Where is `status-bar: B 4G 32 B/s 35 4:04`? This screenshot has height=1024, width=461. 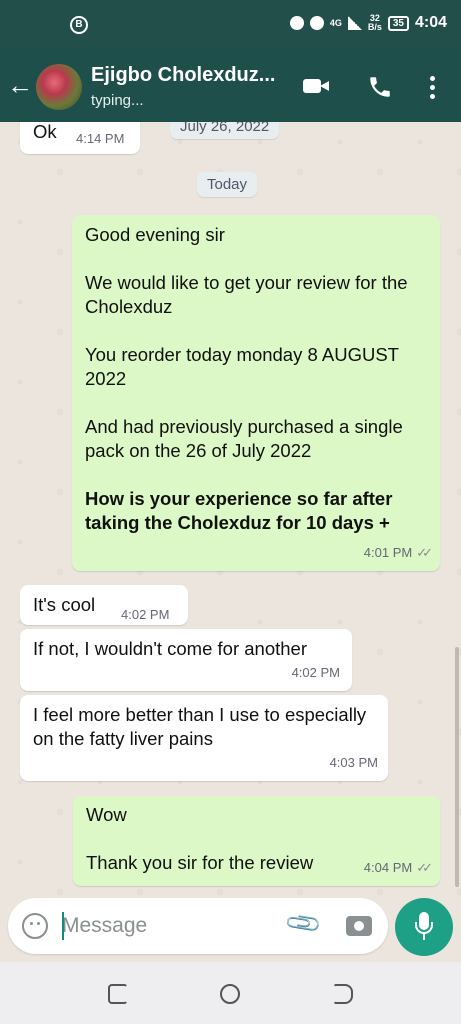 status-bar: B 4G 32 B/s 35 4:04 is located at coordinates (230, 25).